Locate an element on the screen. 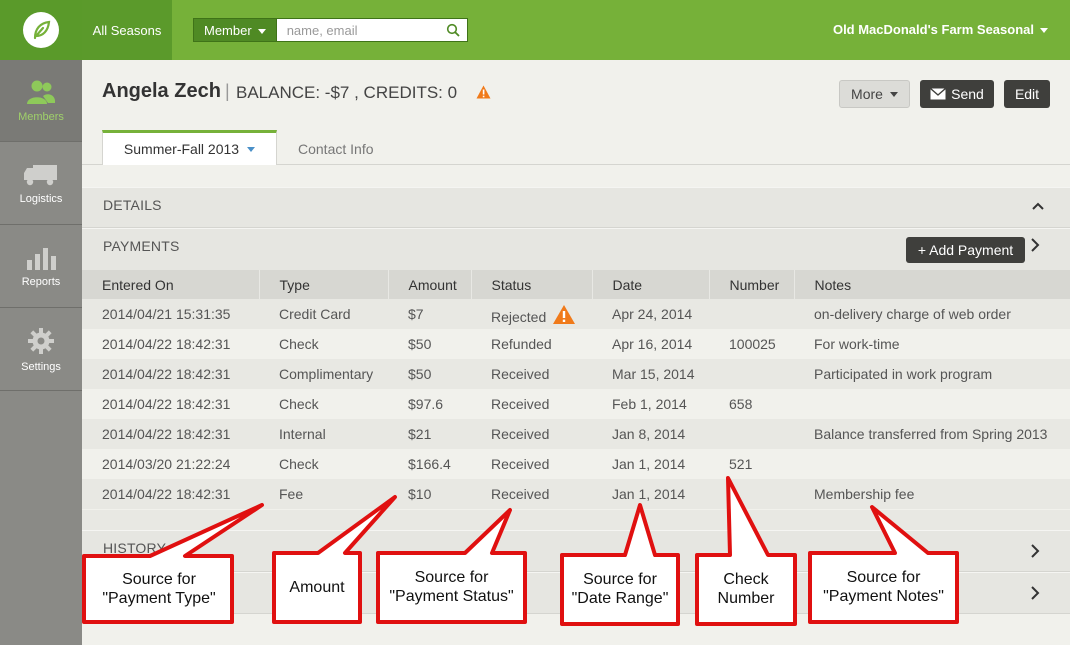 The height and width of the screenshot is (645, 1070). sidebar-item-label: Members is located at coordinates (41, 116).